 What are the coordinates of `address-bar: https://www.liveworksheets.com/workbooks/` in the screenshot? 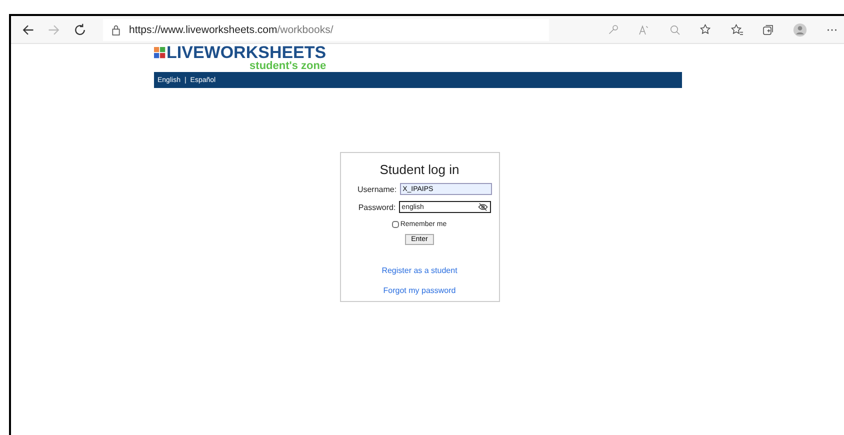 It's located at (326, 29).